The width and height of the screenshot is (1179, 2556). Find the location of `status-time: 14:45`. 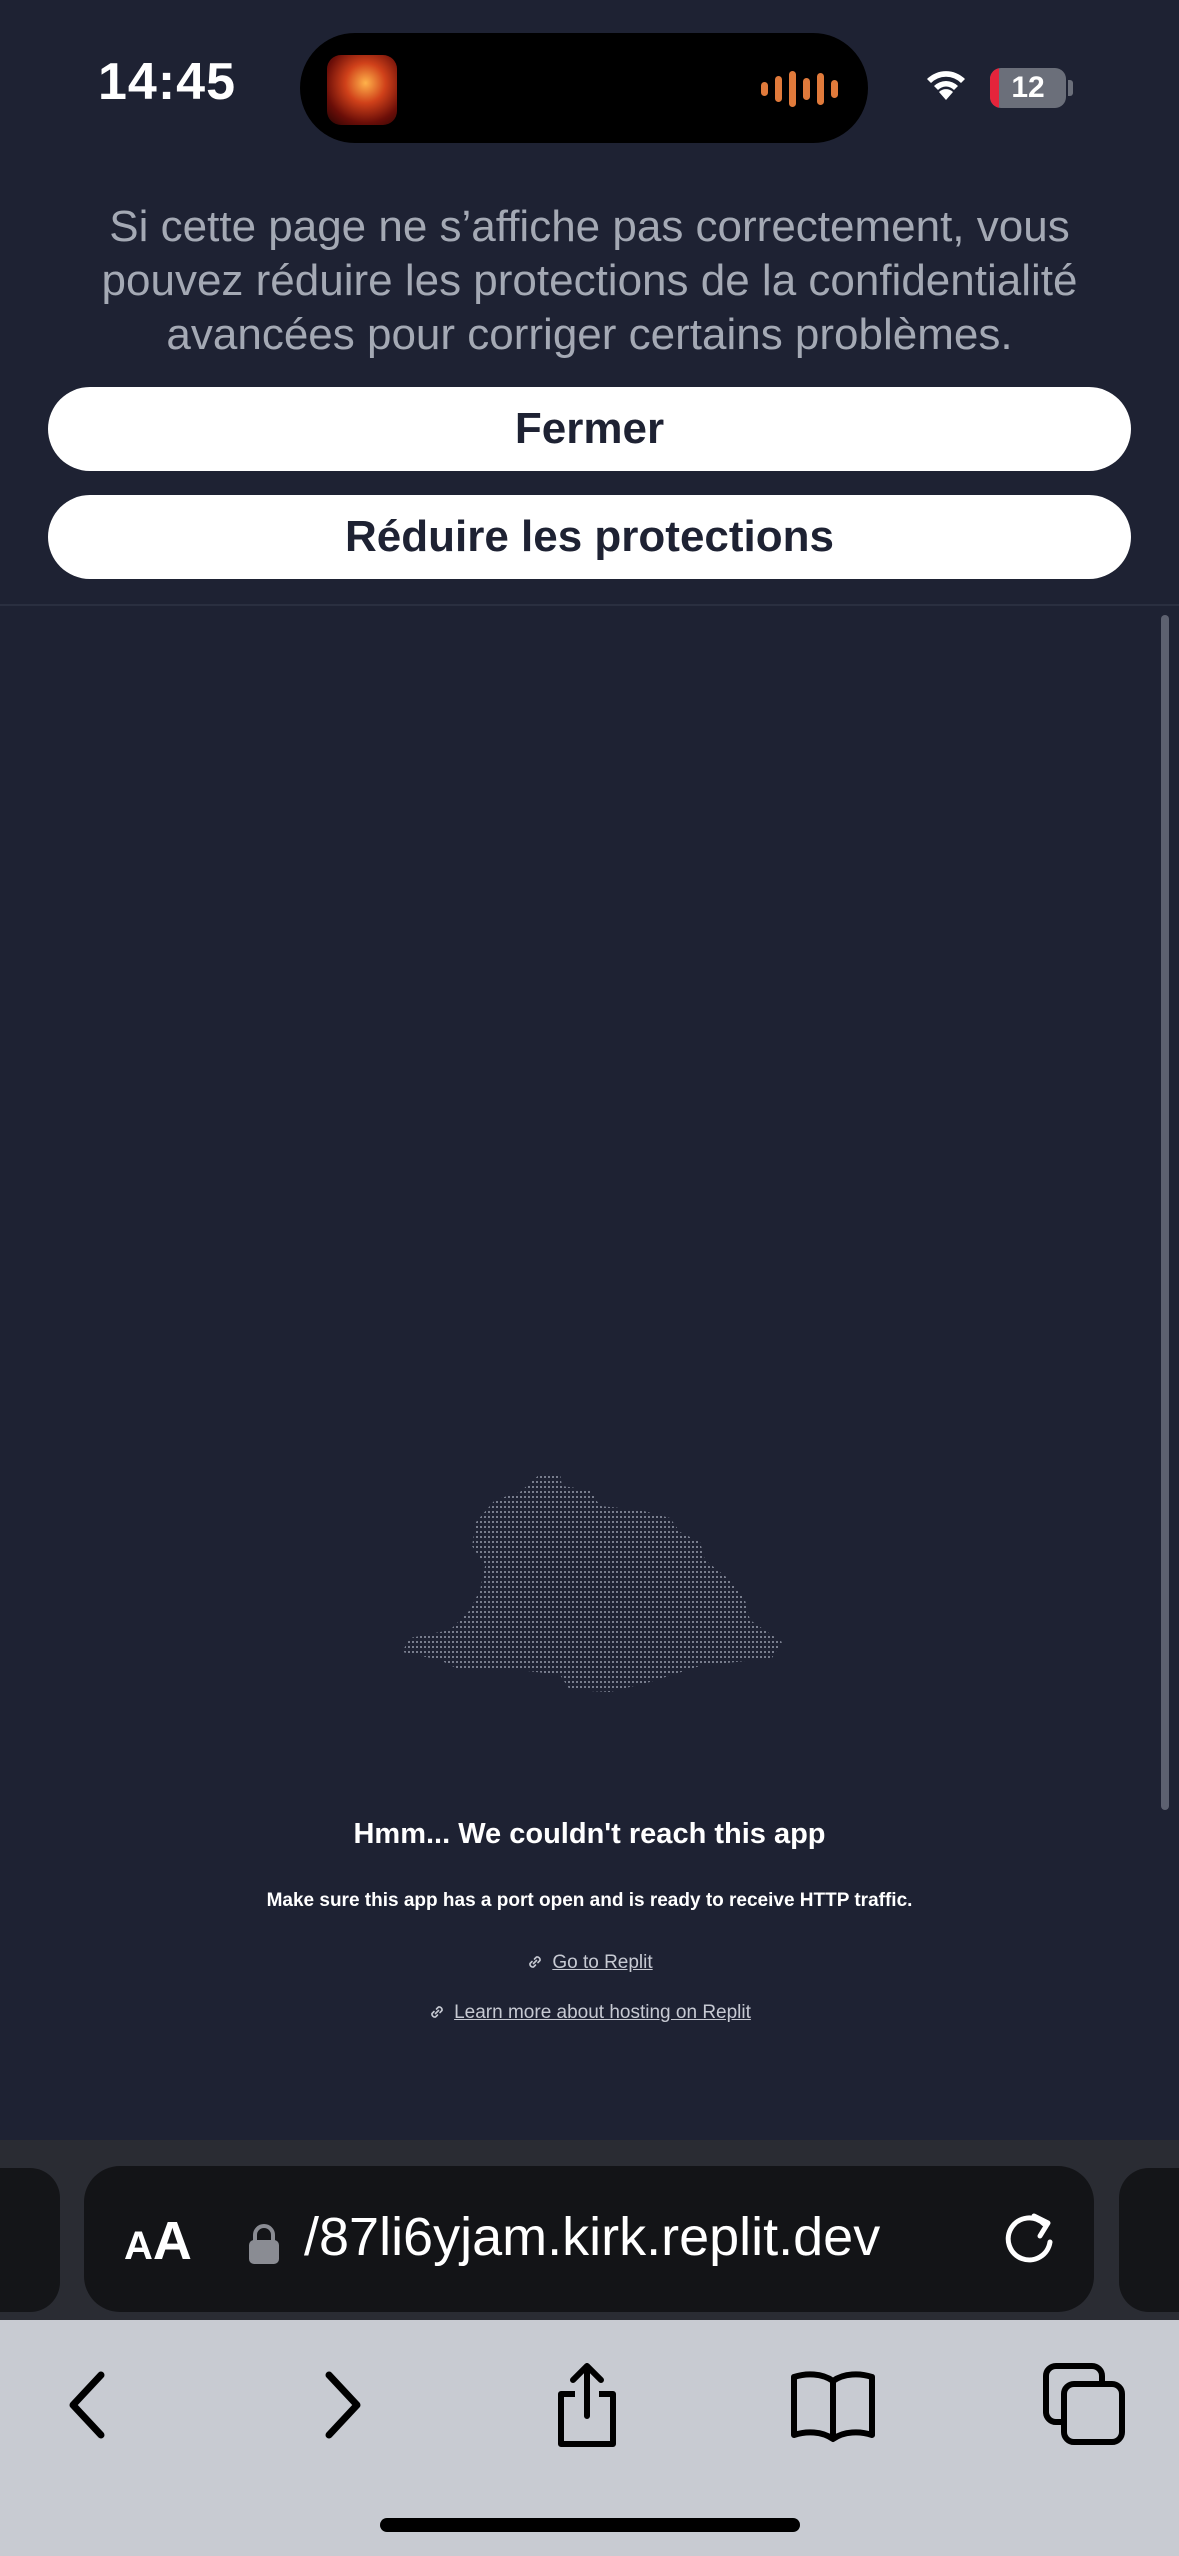

status-time: 14:45 is located at coordinates (167, 82).